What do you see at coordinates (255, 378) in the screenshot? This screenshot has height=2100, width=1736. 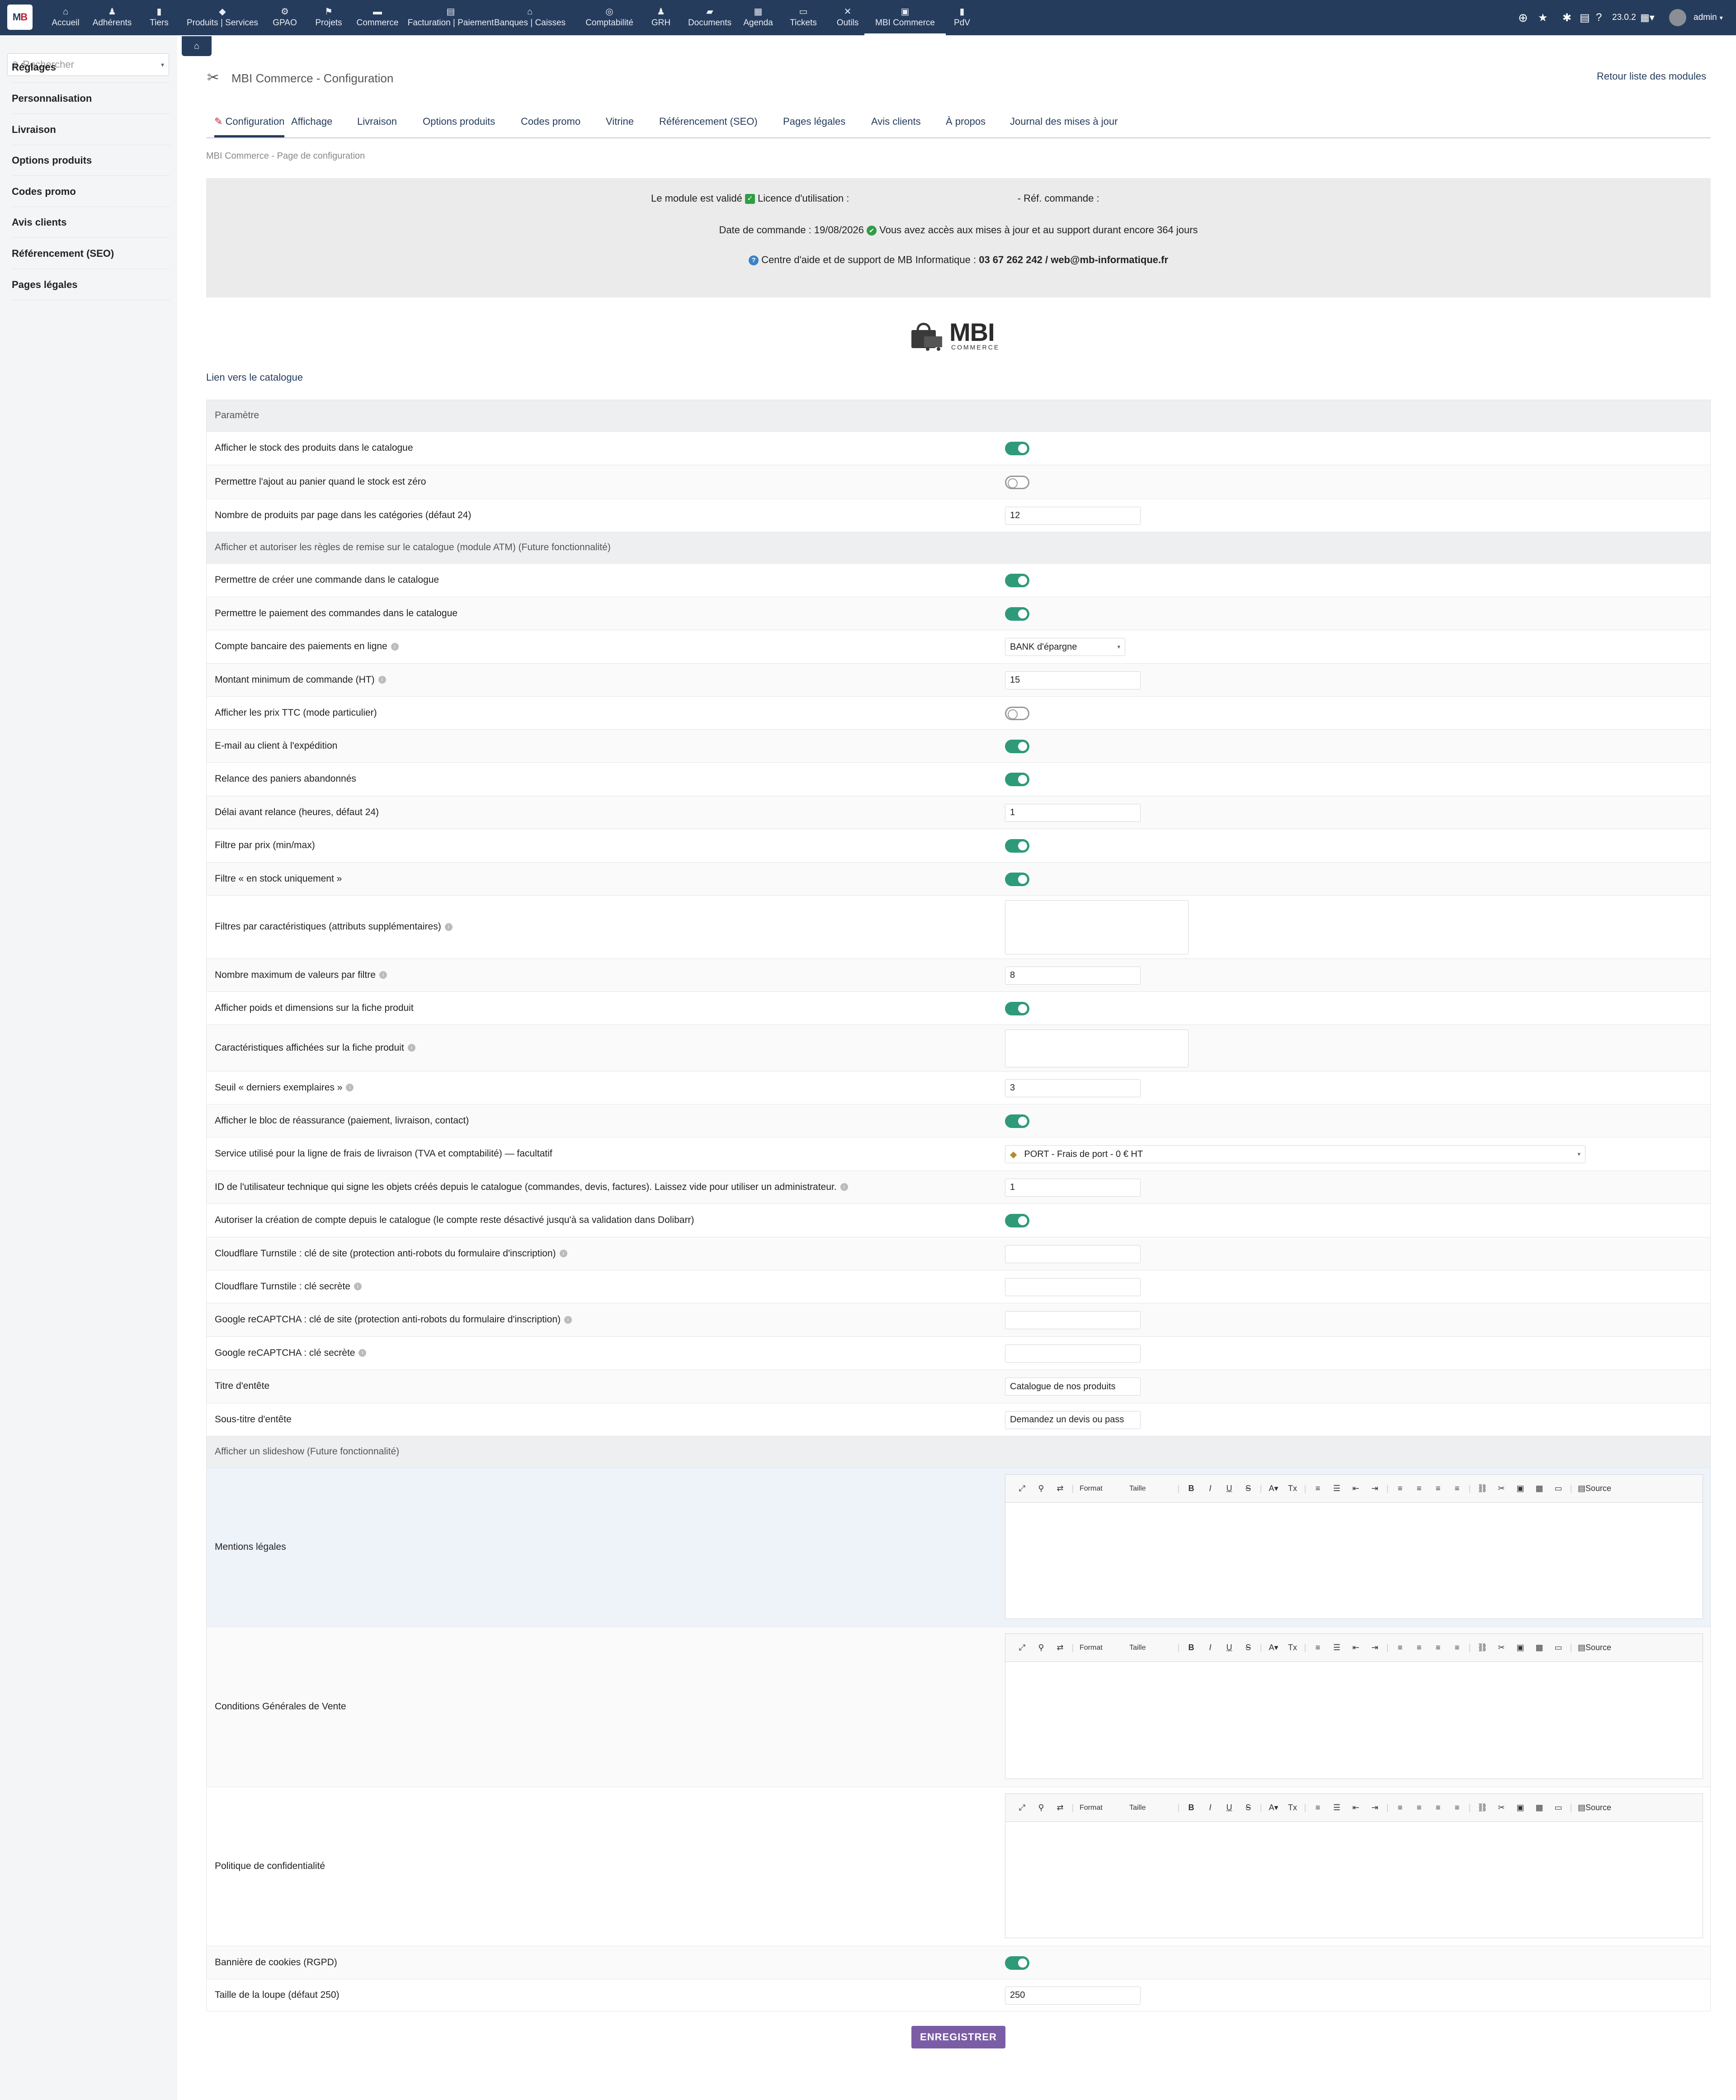 I see `catalog-link: Lien vers le catalogue` at bounding box center [255, 378].